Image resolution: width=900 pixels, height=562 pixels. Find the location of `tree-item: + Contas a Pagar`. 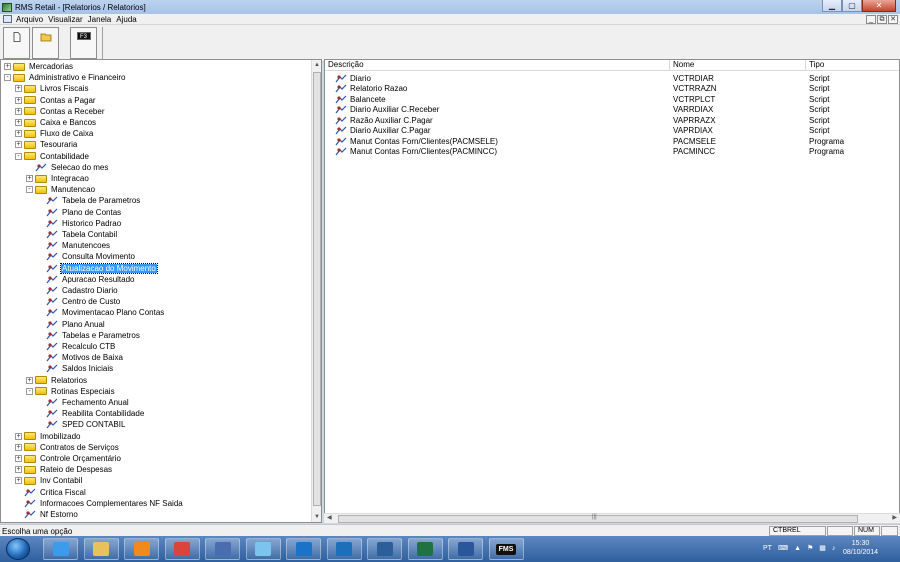

tree-item: + Contas a Pagar is located at coordinates (56, 100).